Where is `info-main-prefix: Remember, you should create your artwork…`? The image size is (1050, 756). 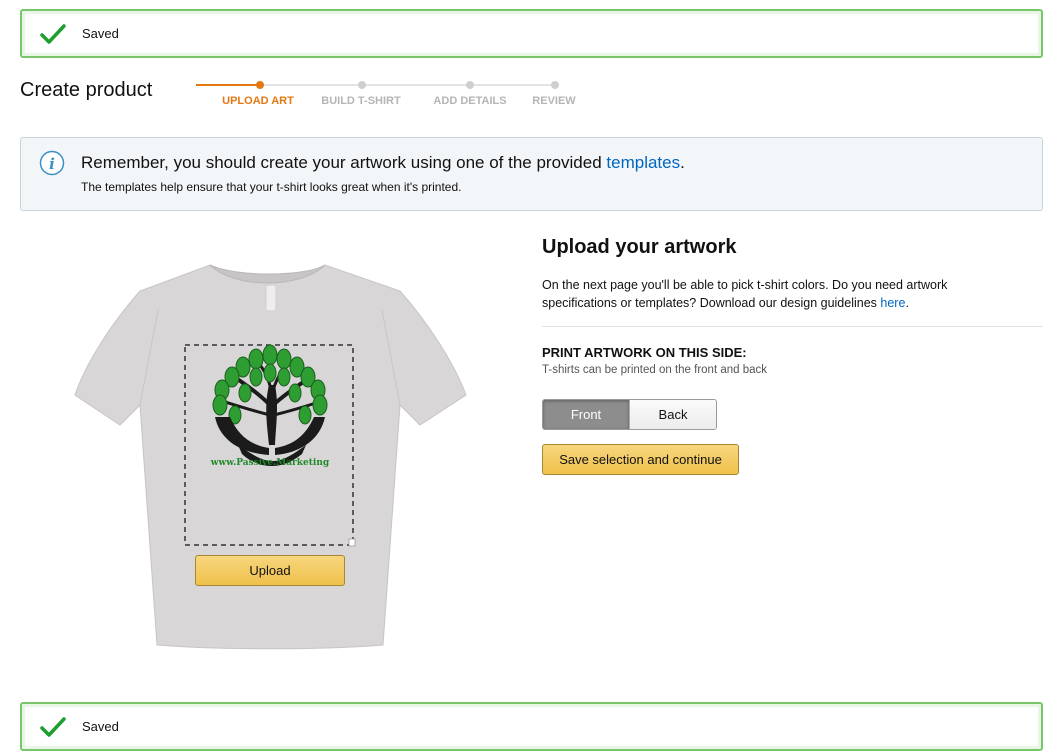
info-main-prefix: Remember, you should create your artwork… is located at coordinates (344, 162).